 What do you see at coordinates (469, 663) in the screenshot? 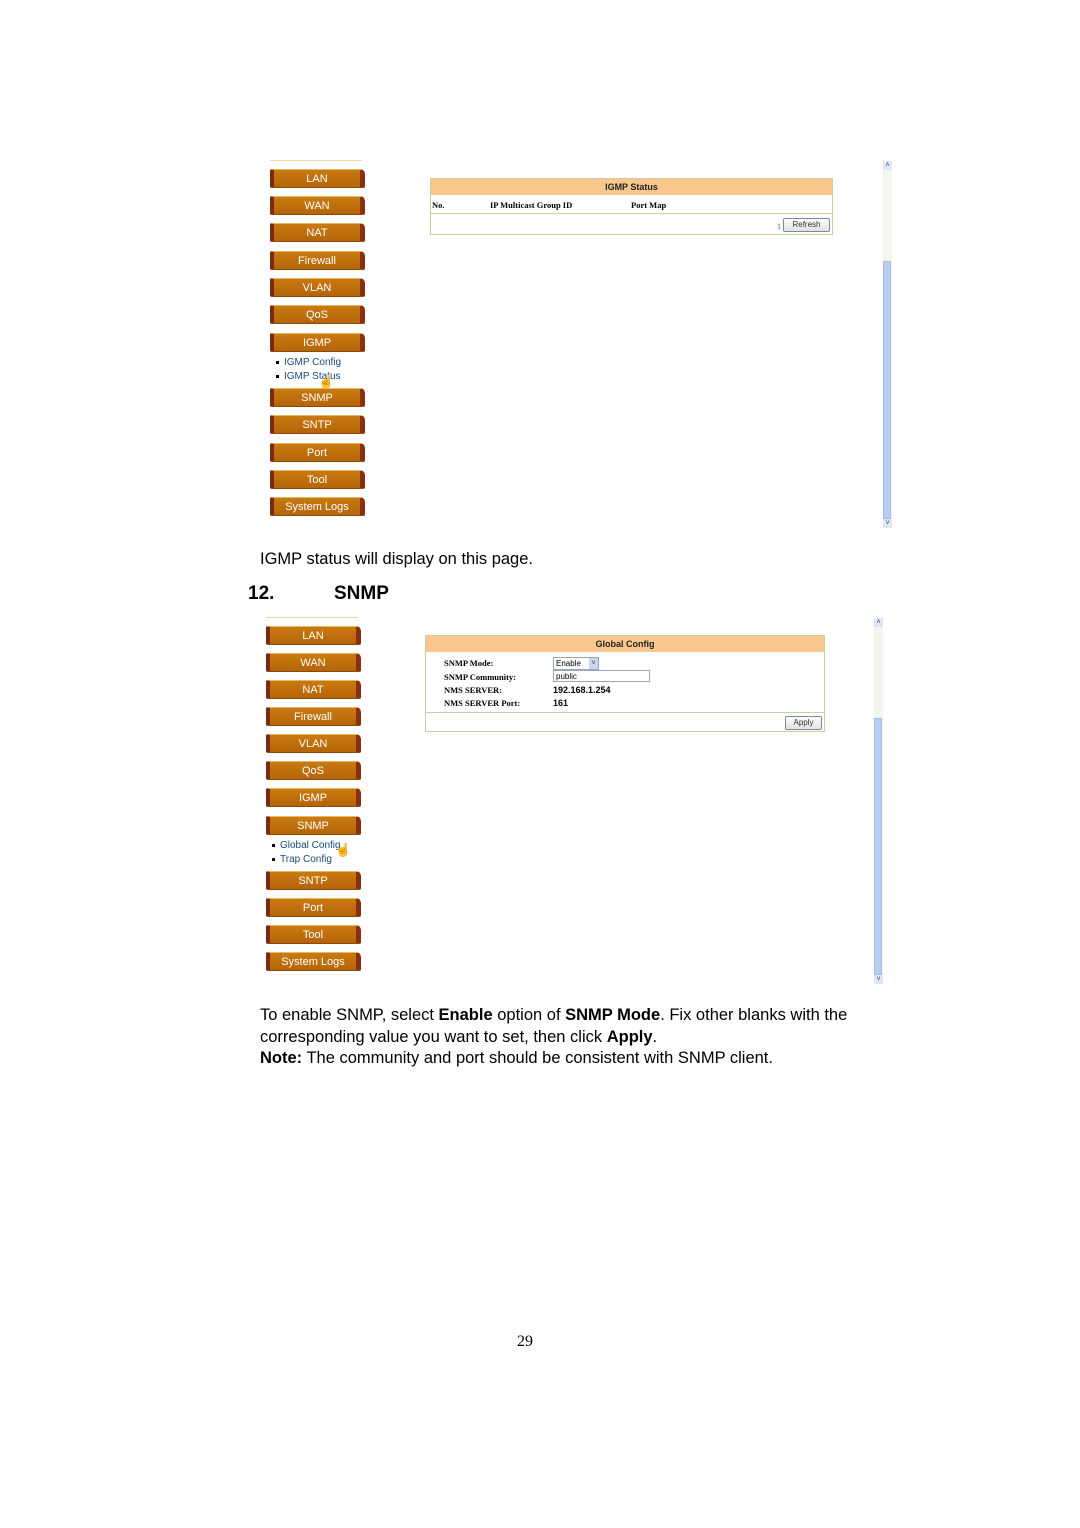
I see `snmp-mode-label: SNMP Mode:` at bounding box center [469, 663].